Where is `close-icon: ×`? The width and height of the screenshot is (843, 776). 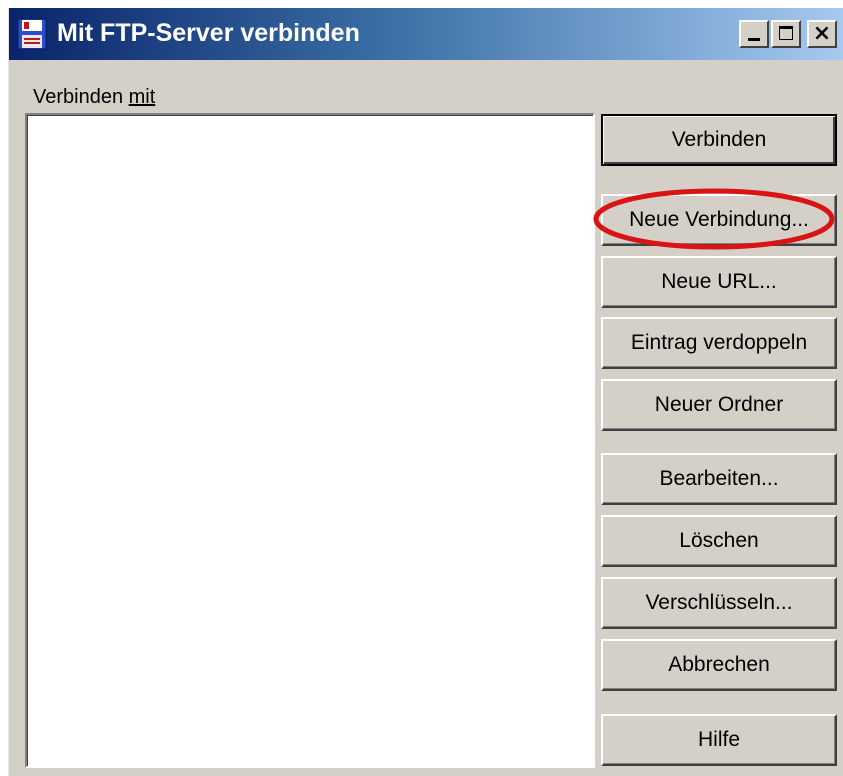
close-icon: × is located at coordinates (822, 33).